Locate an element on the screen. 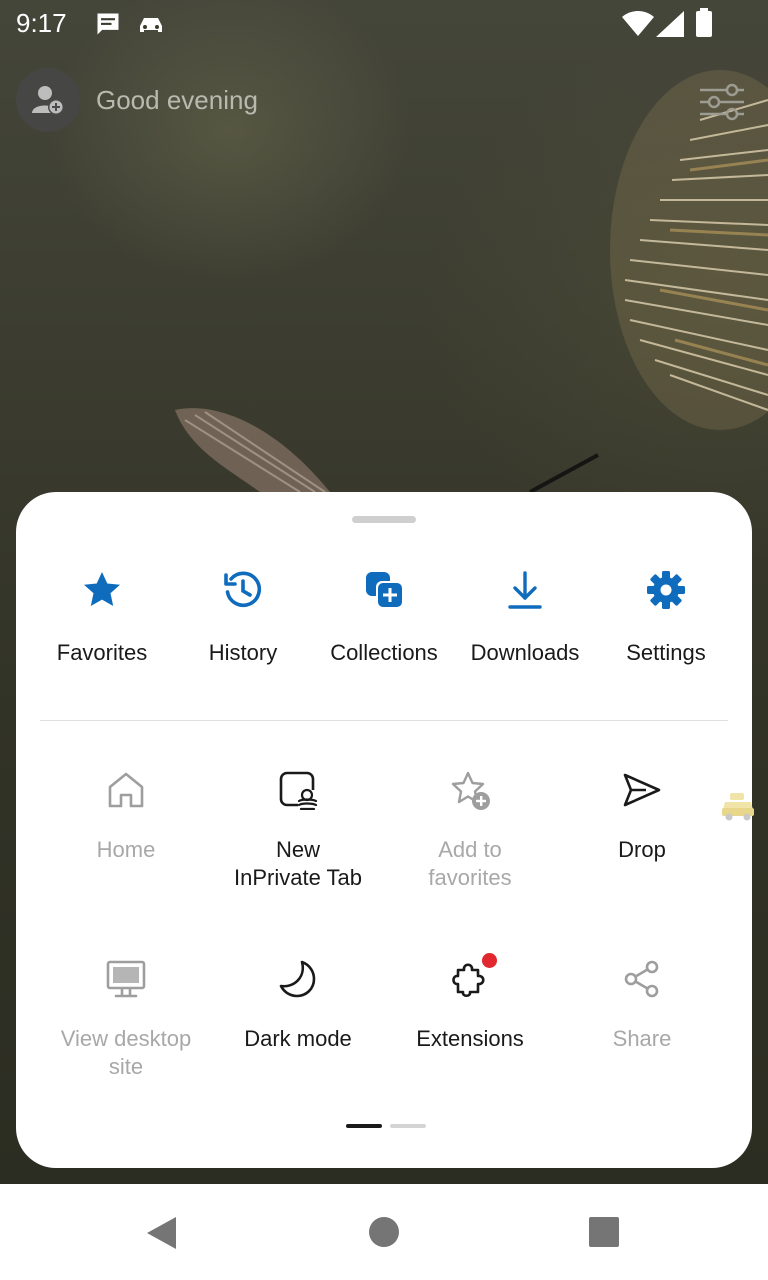 The width and height of the screenshot is (768, 1280). collections-button: Collections is located at coordinates (384, 622).